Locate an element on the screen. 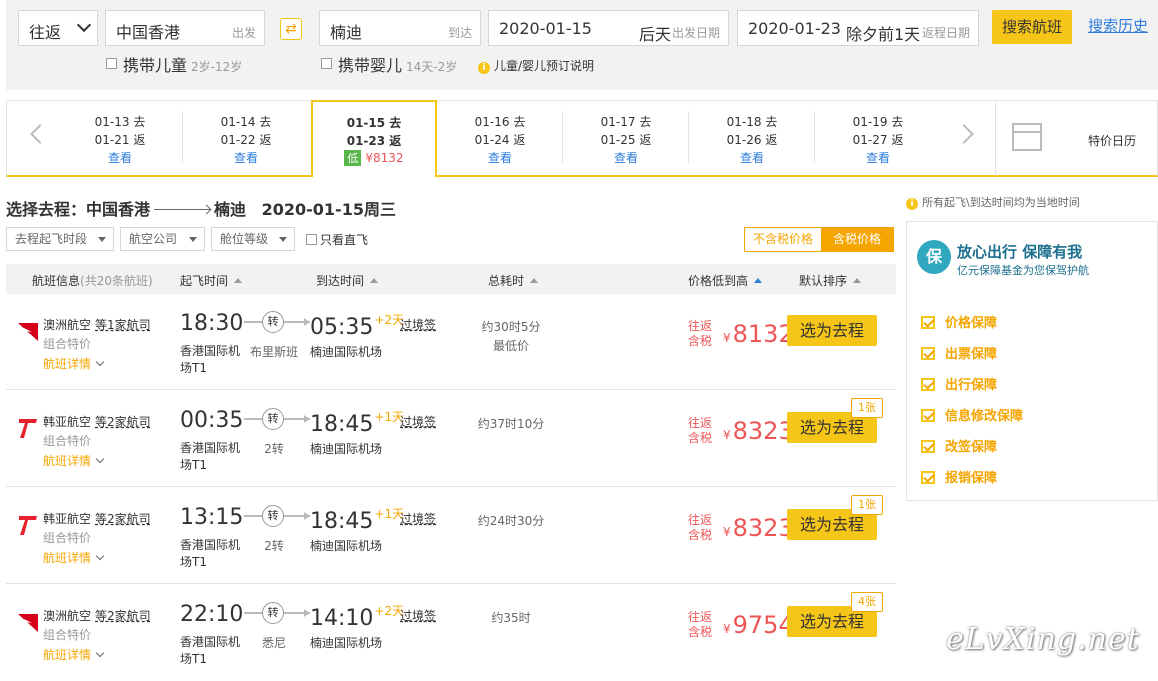  transfer-icon: 转 is located at coordinates (273, 516).